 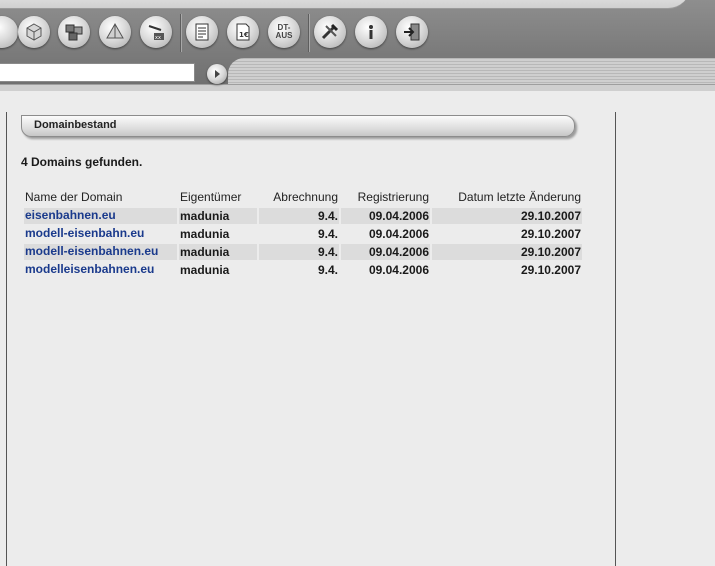 I want to click on domain-link: modelleisenbahnen.eu, so click(x=100, y=270).